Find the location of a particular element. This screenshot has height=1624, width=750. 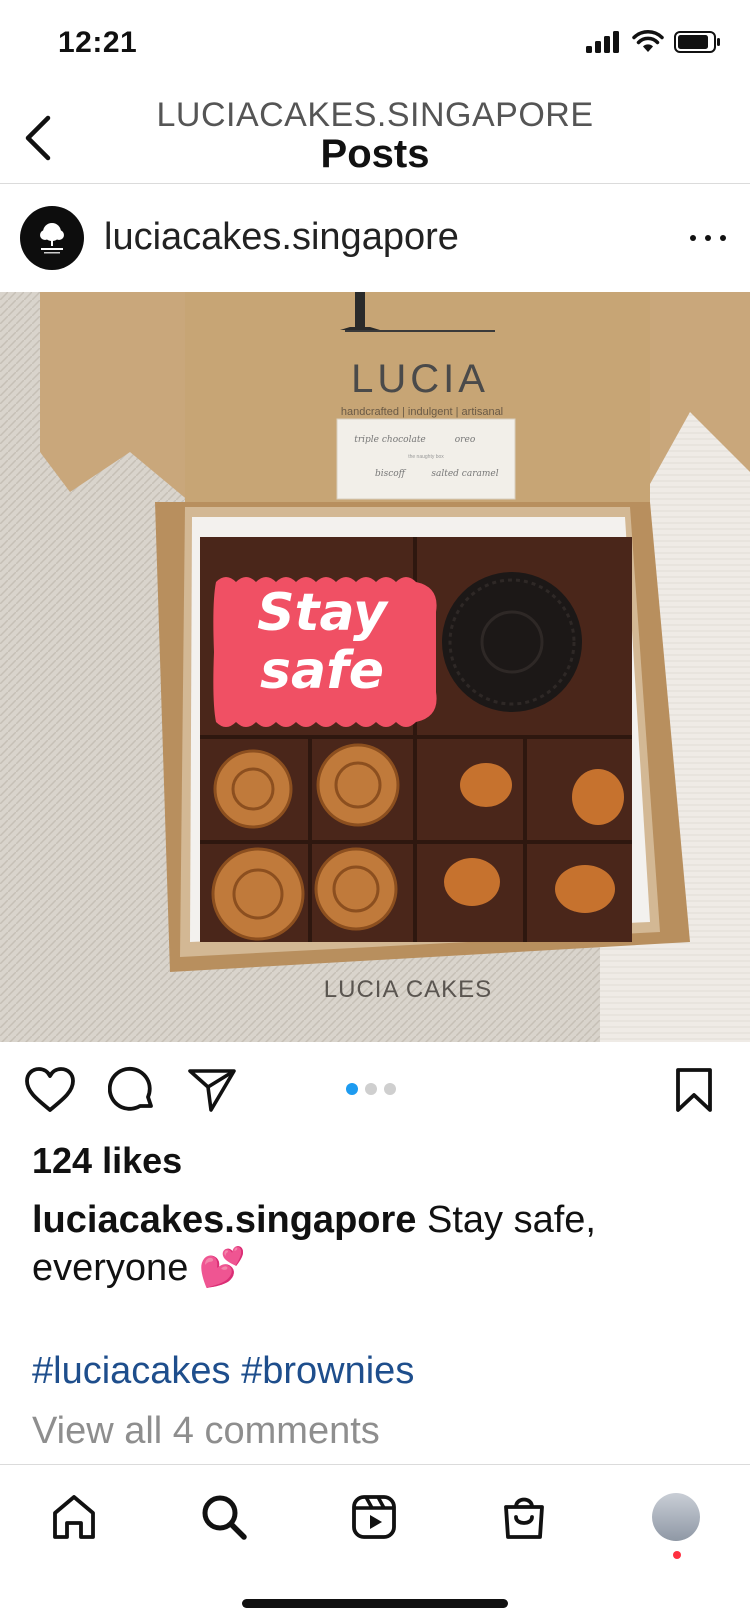

tab-home is located at coordinates (74, 1517).